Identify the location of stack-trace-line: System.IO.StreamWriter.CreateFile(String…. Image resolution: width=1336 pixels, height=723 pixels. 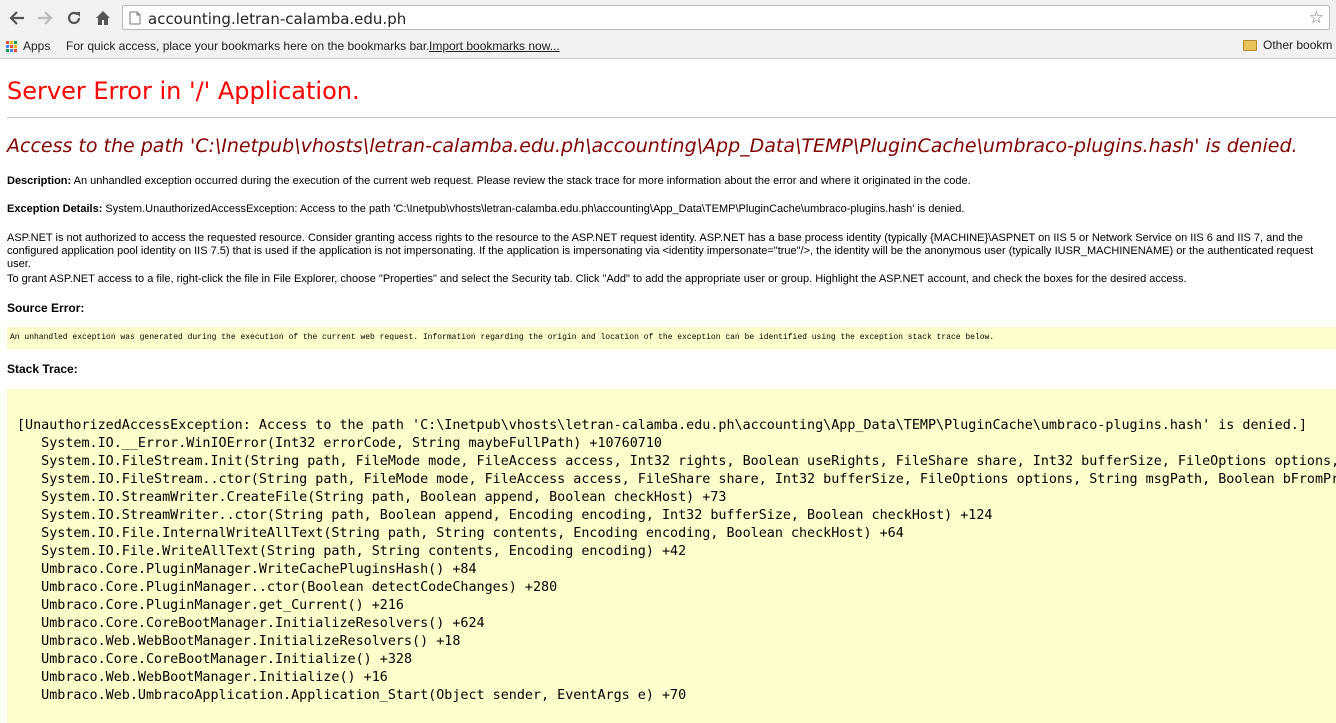
(372, 497).